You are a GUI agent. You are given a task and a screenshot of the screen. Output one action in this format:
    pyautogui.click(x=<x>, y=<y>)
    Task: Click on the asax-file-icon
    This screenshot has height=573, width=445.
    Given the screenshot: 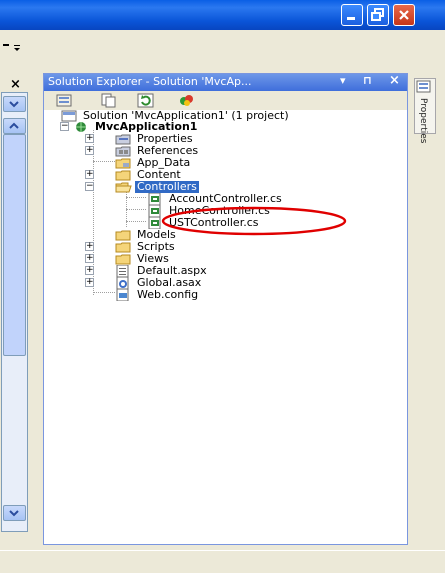 What is the action you would take?
    pyautogui.click(x=123, y=283)
    